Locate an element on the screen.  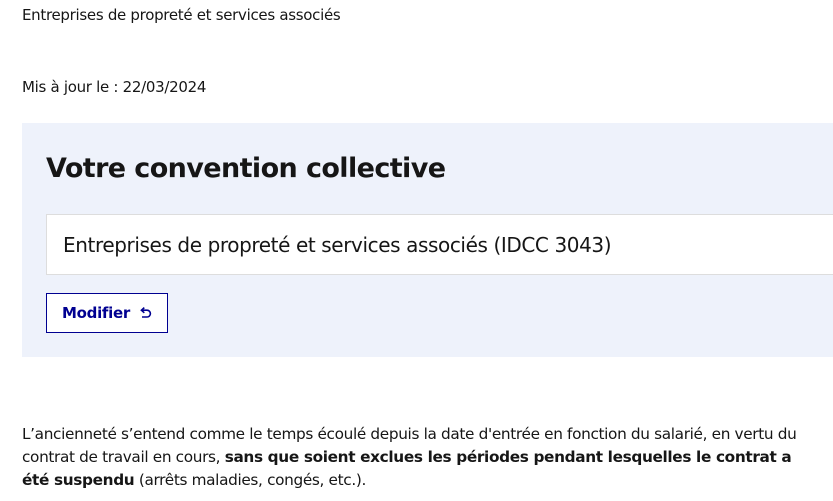
updated-date: Mis à jour le : 22/03/2024 is located at coordinates (114, 87).